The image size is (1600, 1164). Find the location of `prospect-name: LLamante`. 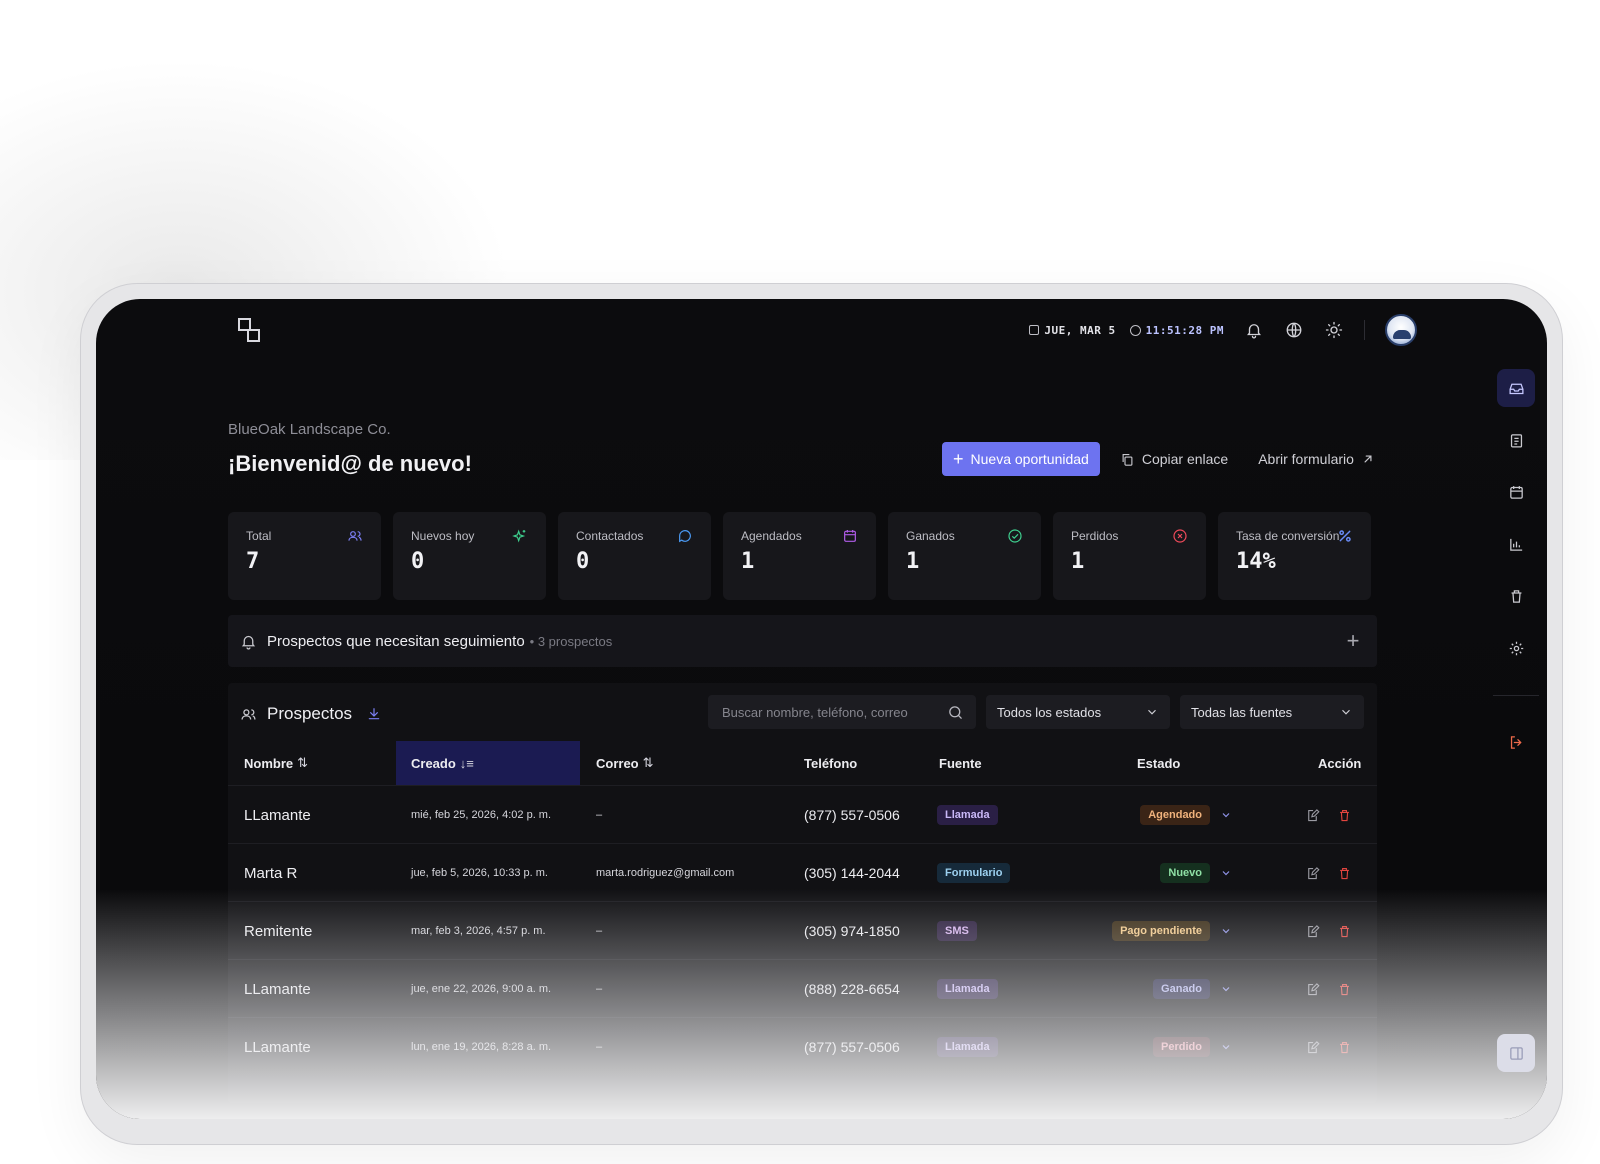

prospect-name: LLamante is located at coordinates (277, 1047).